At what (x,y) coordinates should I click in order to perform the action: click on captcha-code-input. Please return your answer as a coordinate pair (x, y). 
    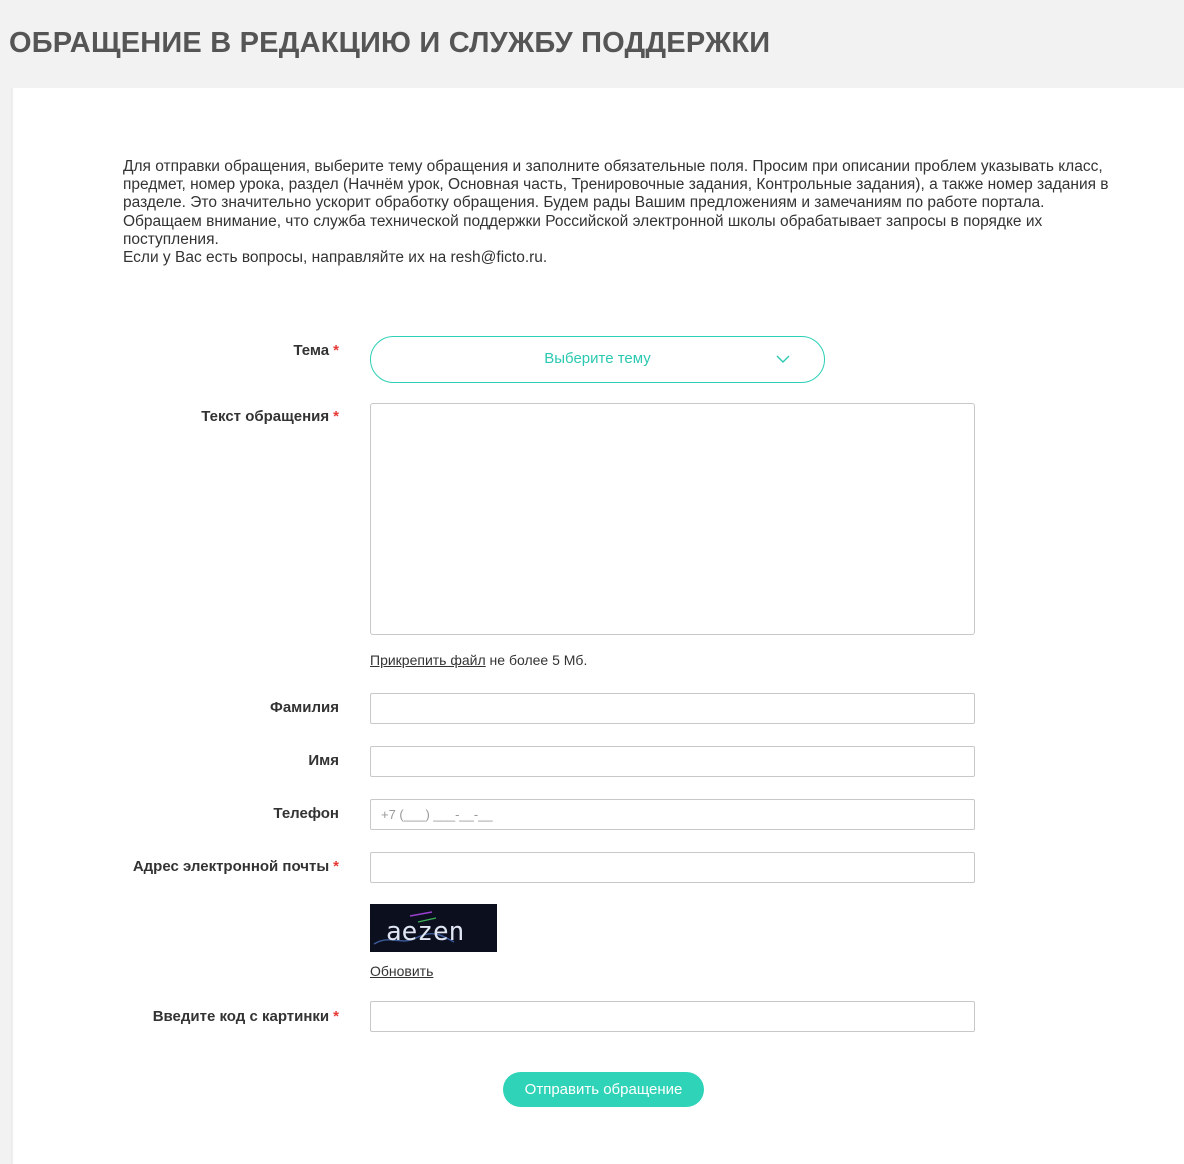
    Looking at the image, I should click on (672, 1016).